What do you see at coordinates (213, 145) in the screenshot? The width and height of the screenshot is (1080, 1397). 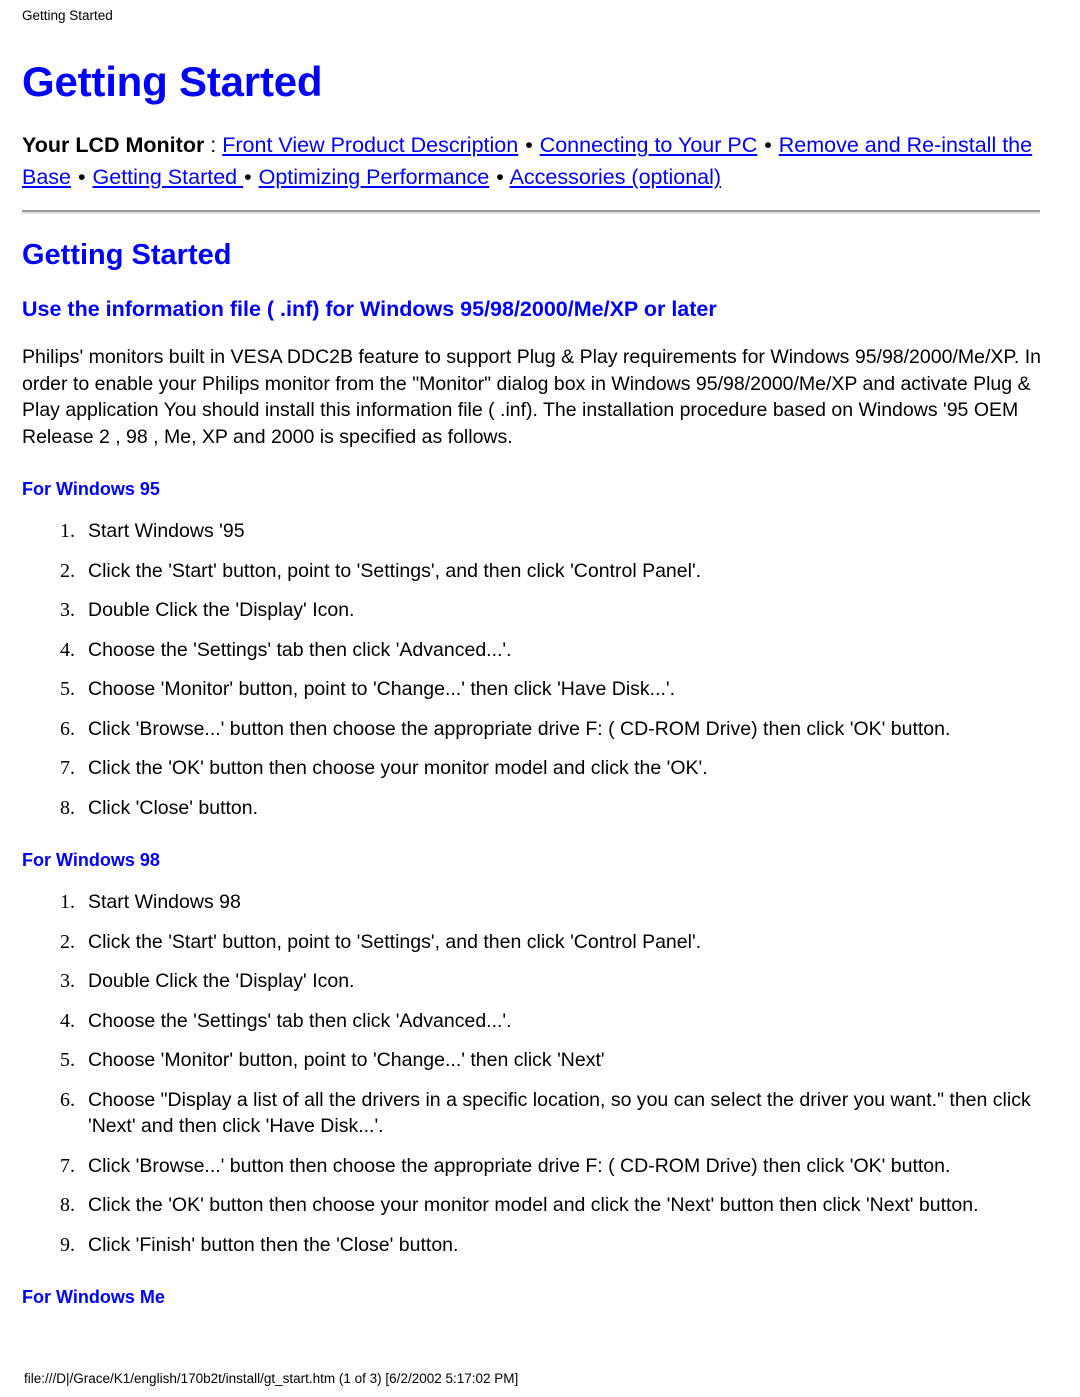 I see `breadcrumb-colon: :` at bounding box center [213, 145].